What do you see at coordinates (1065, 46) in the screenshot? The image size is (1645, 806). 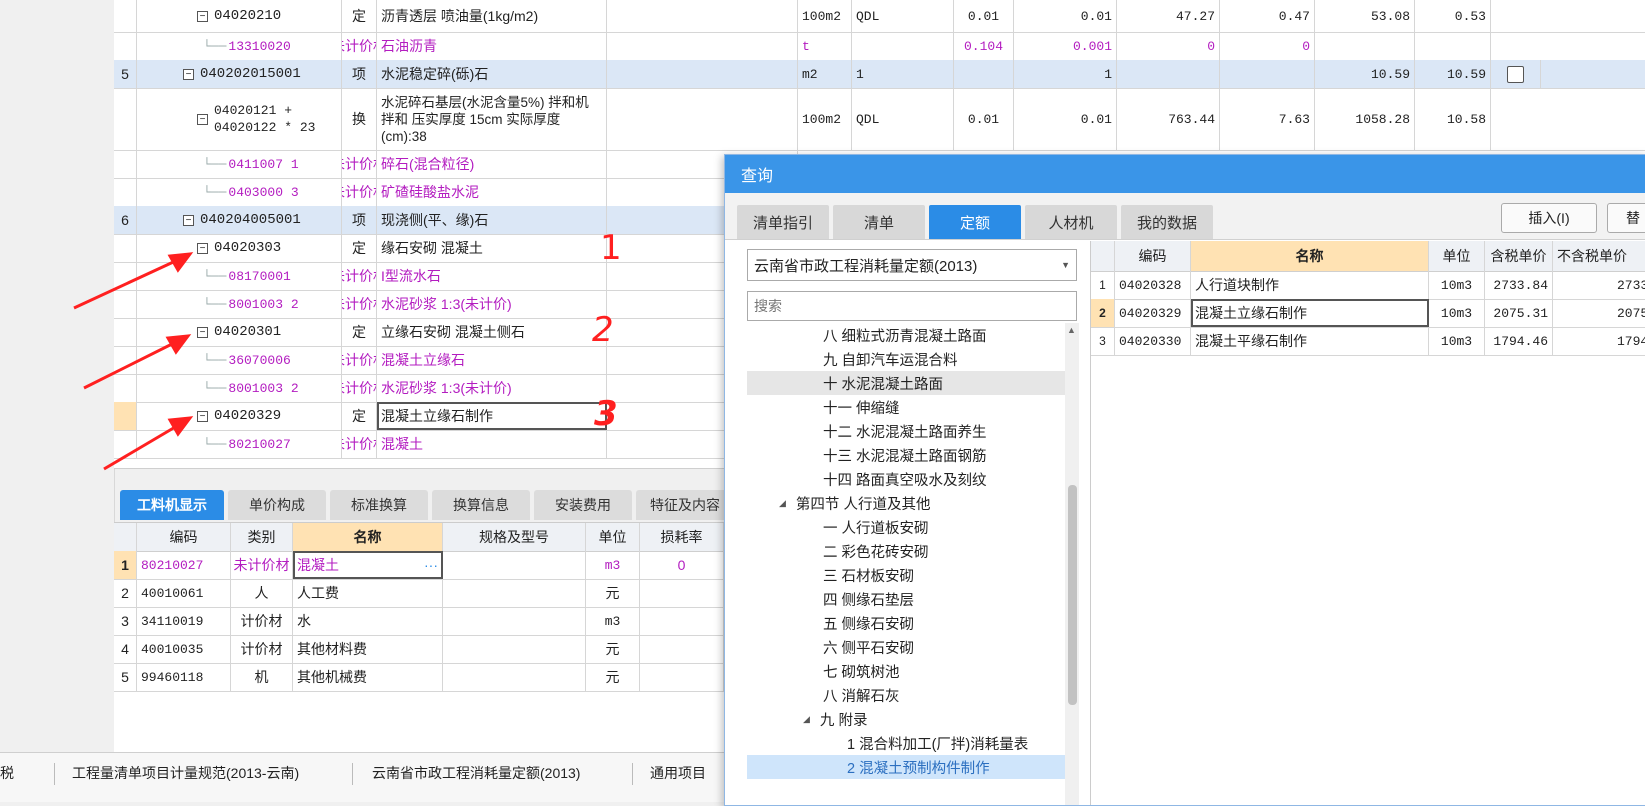 I see `row-quantity: 0.001` at bounding box center [1065, 46].